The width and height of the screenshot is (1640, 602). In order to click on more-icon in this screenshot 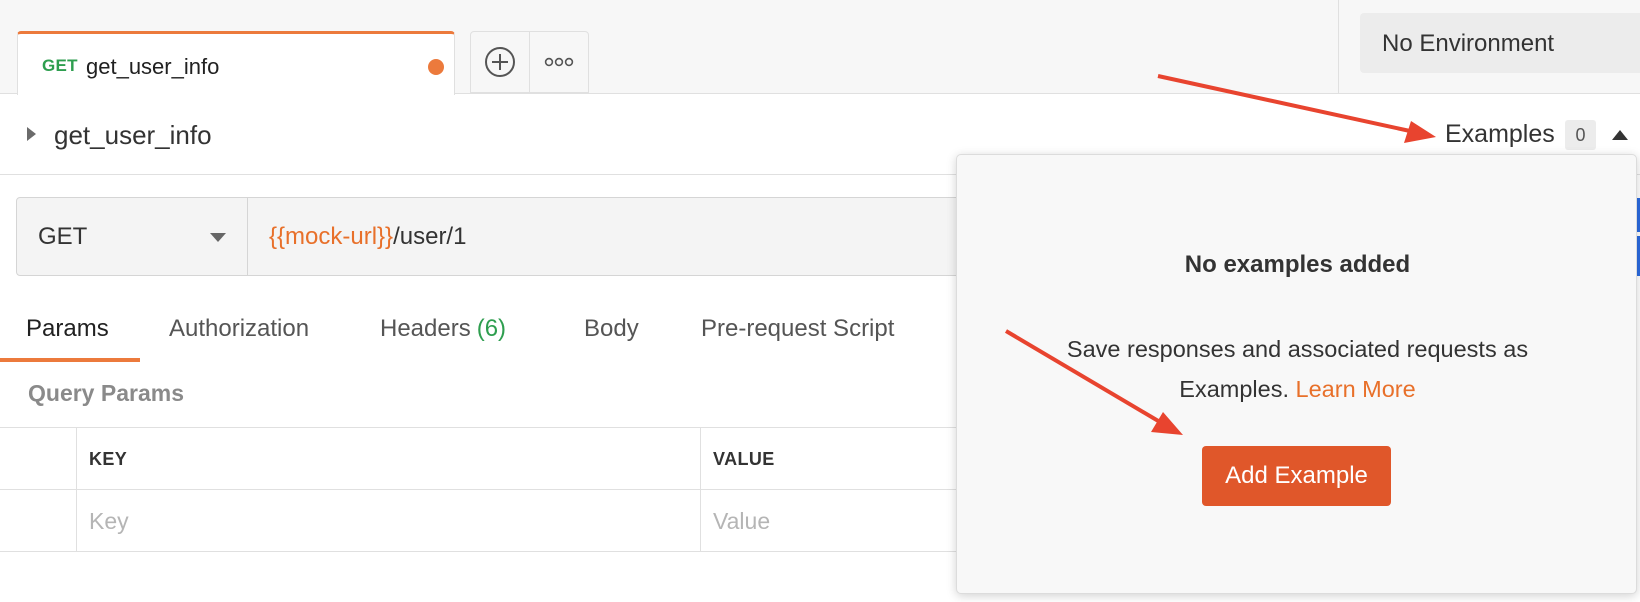, I will do `click(559, 62)`.